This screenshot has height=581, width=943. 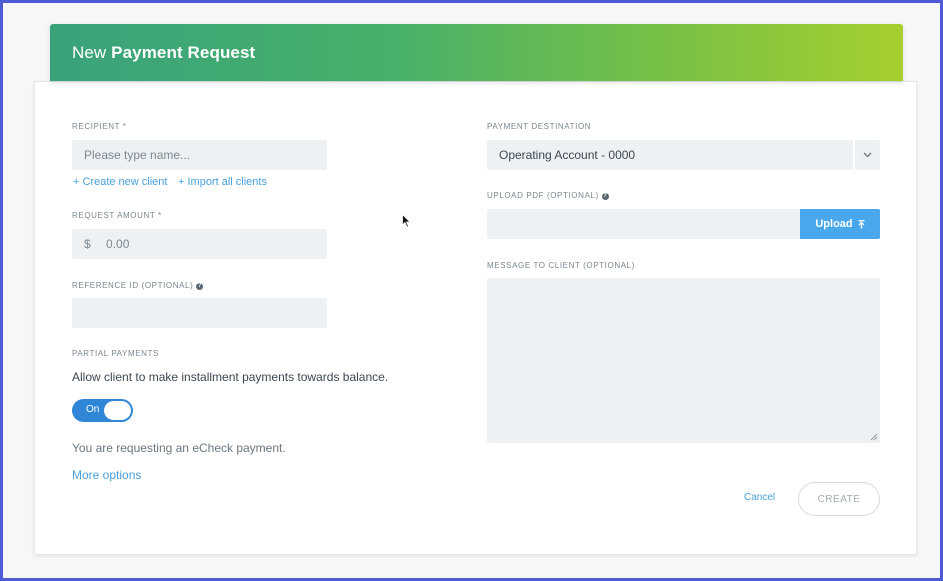 I want to click on title-bold: Payment Request, so click(x=183, y=52).